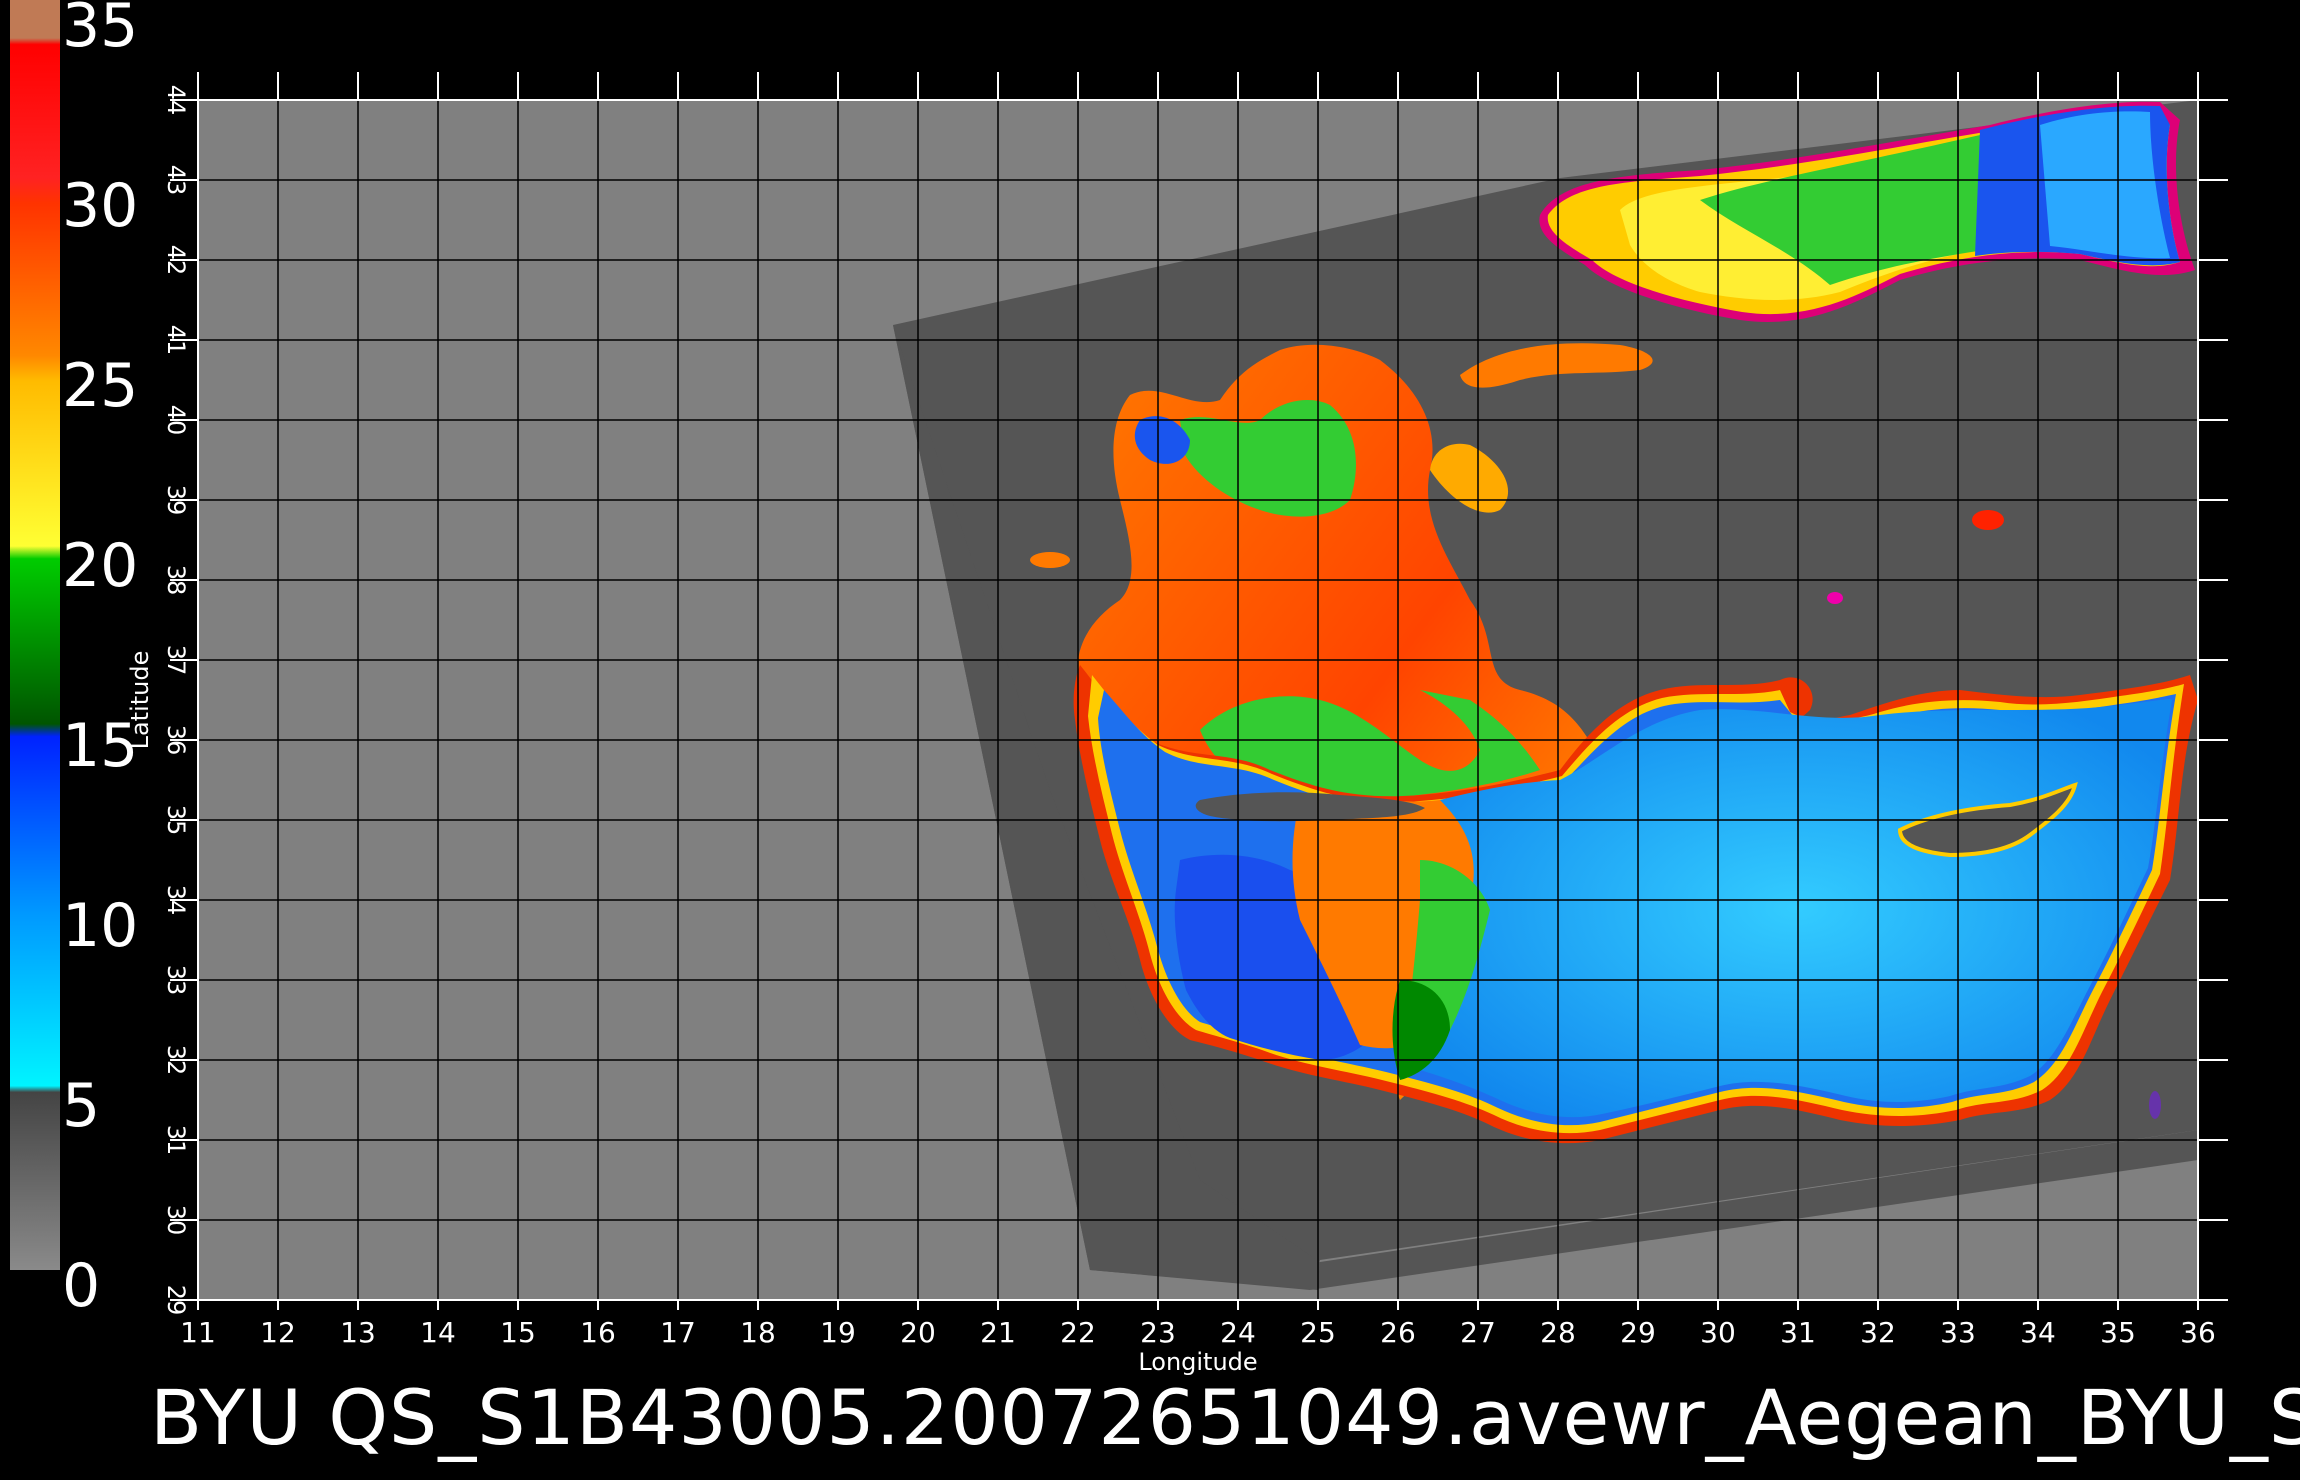 The width and height of the screenshot is (2300, 1480). I want to click on x-tick-label: 35, so click(2118, 1332).